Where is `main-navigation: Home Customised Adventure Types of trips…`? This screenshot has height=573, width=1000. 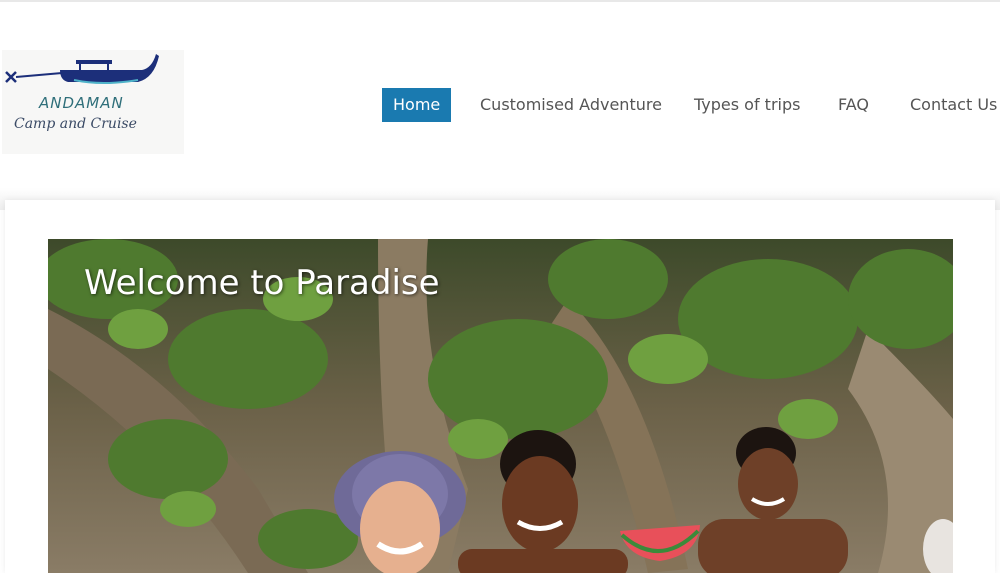
main-navigation: Home Customised Adventure Types of trips… is located at coordinates (500, 105).